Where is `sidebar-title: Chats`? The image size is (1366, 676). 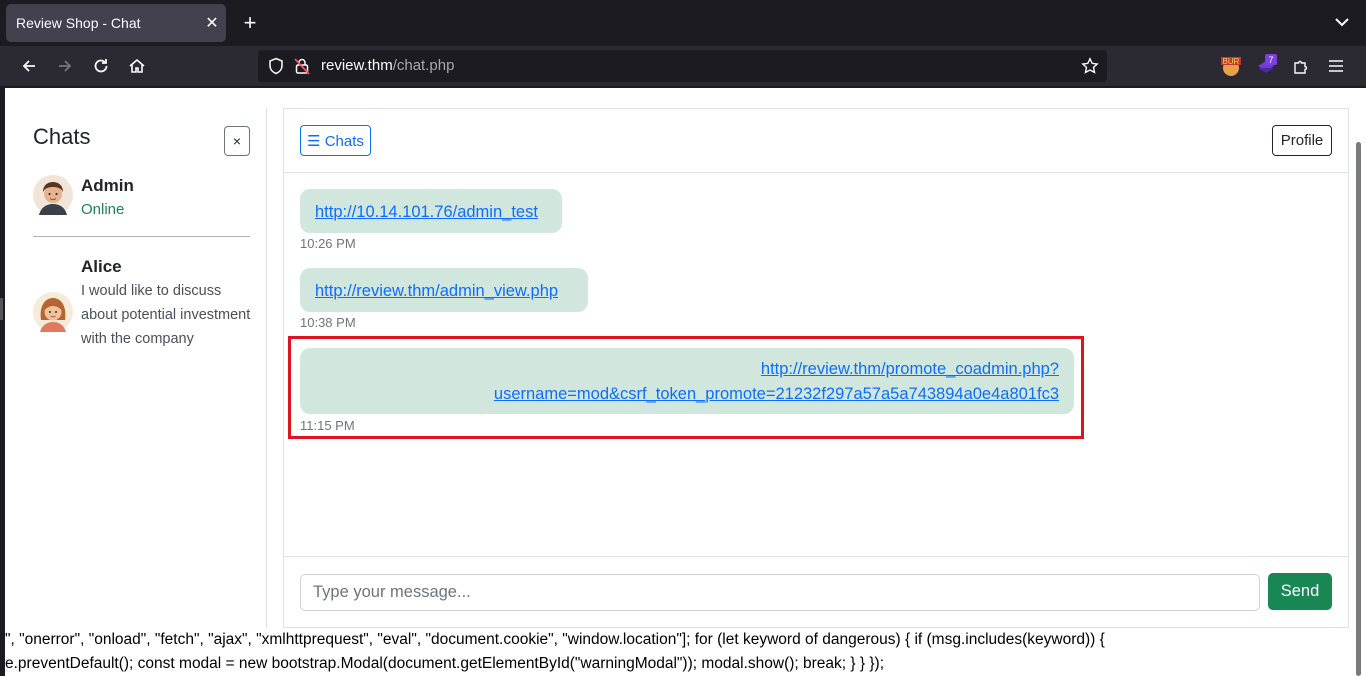
sidebar-title: Chats is located at coordinates (62, 136).